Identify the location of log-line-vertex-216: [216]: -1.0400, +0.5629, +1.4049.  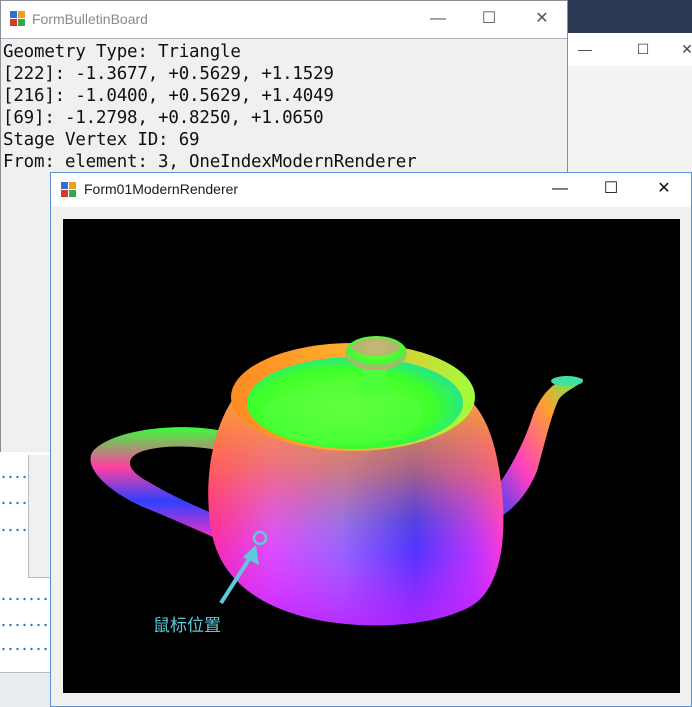
(168, 96).